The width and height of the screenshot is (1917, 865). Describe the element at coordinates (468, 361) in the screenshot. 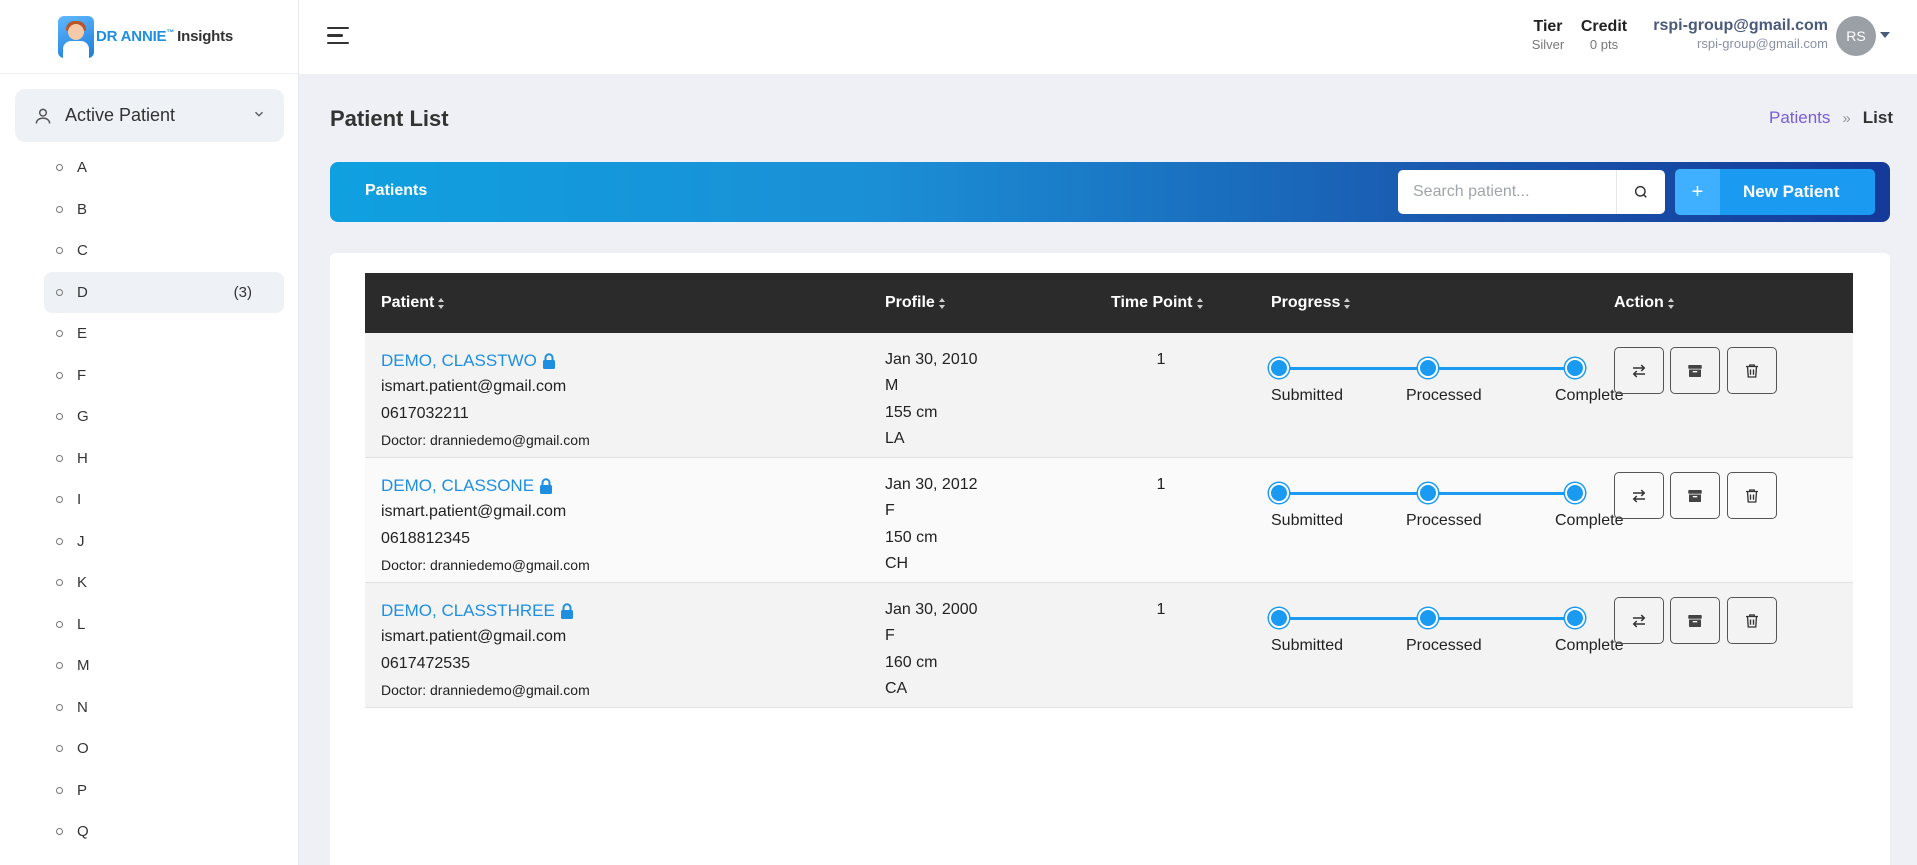

I see `patient-name-link: DEMO, CLASSTWO` at that location.